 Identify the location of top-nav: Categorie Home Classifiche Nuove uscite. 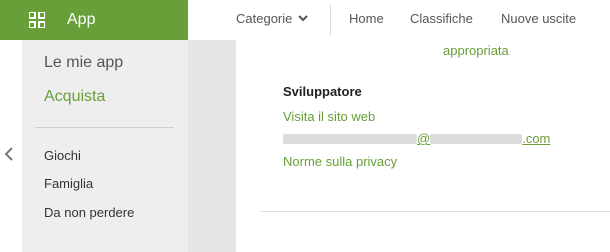
(399, 20).